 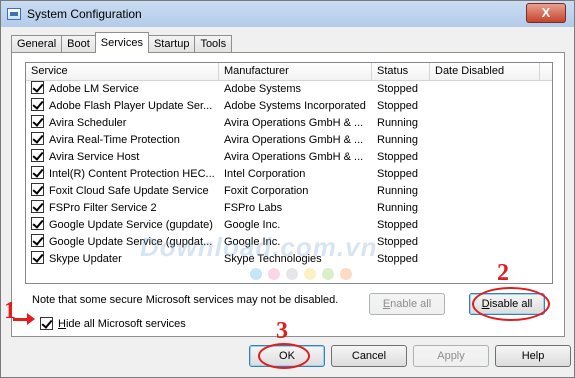 I want to click on tab-tools: Tools, so click(x=213, y=44).